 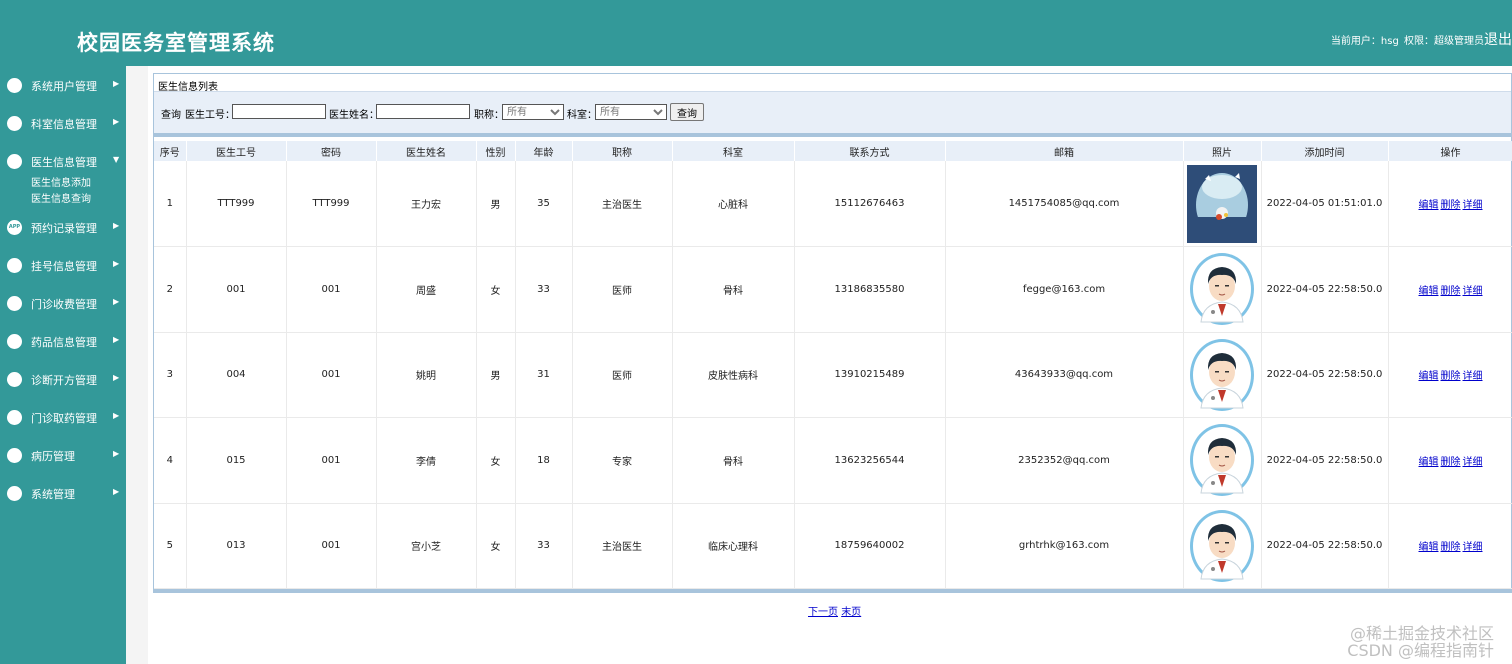 I want to click on sidebar-item-6: 药品信息管理 ▶, so click(x=63, y=341).